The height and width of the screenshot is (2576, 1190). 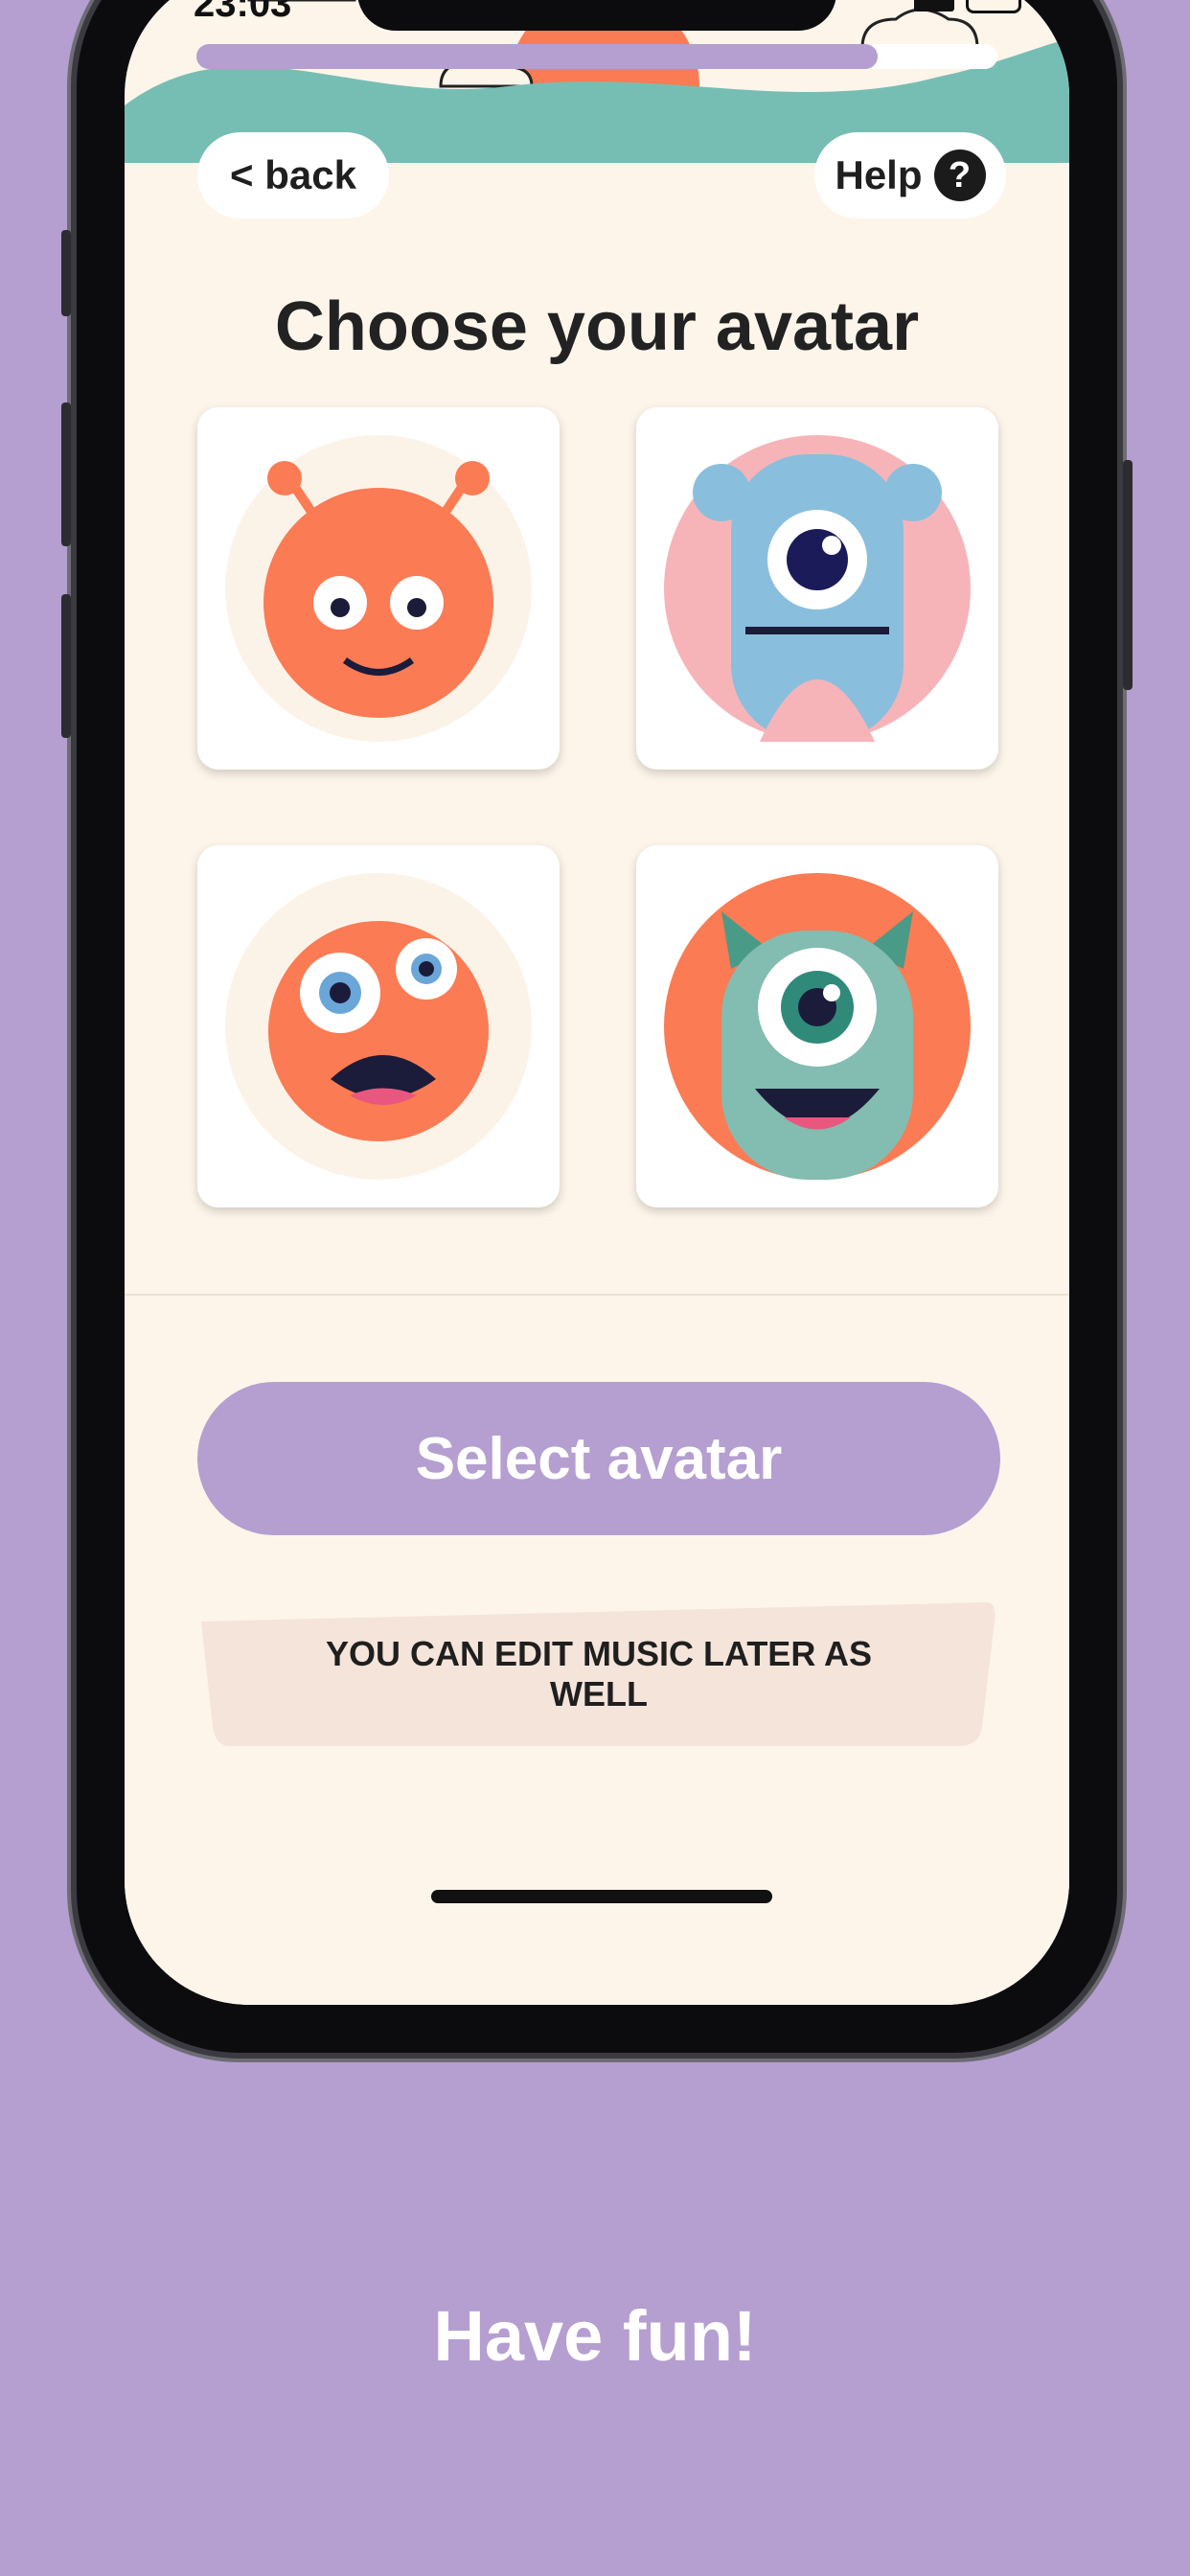 I want to click on power-button, so click(x=1128, y=575).